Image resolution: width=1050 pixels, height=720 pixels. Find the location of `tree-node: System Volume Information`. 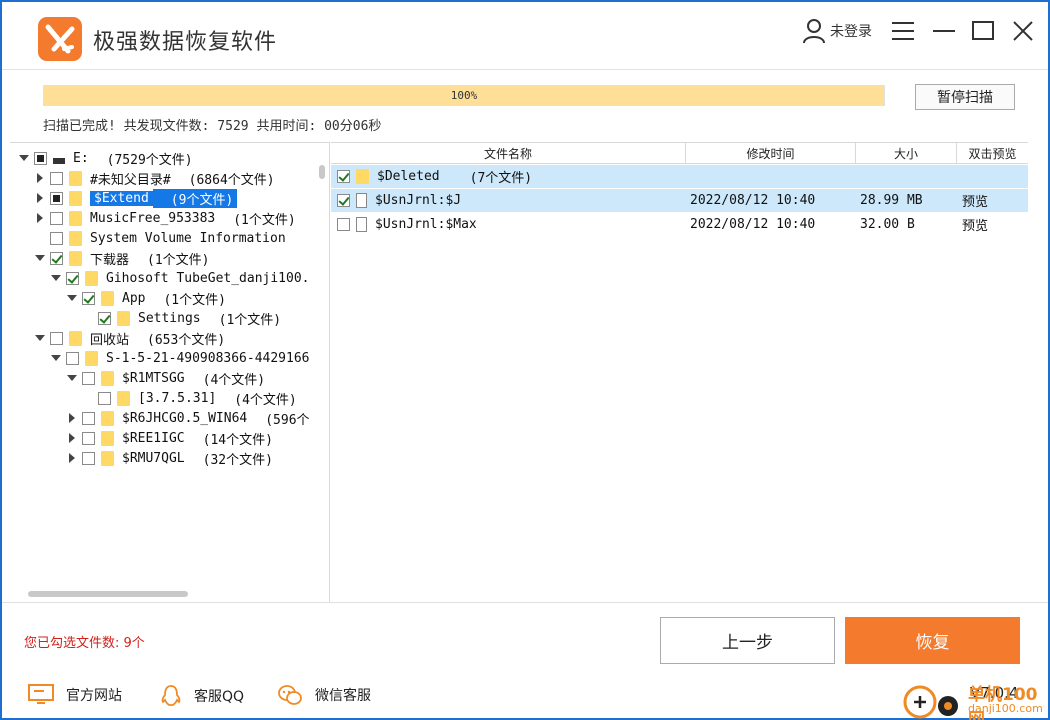

tree-node: System Volume Information is located at coordinates (160, 238).